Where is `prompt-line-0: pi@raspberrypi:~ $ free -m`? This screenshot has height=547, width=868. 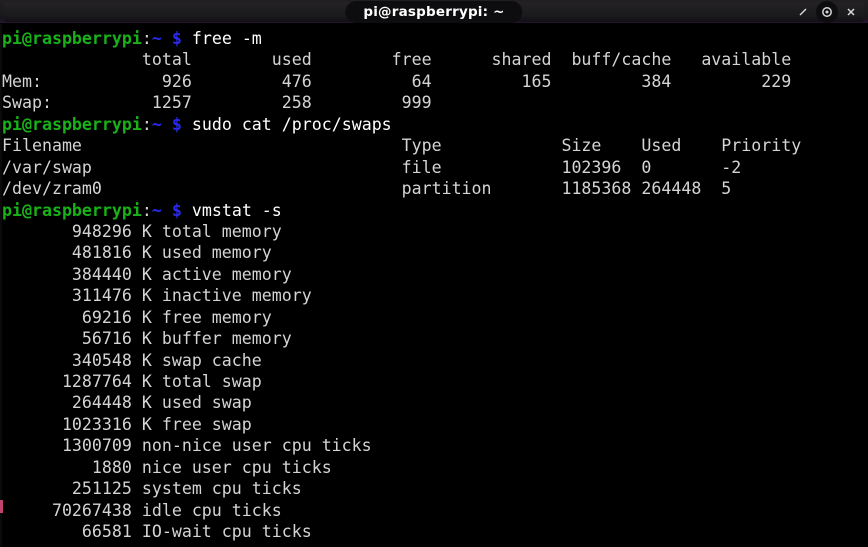
prompt-line-0: pi@raspberrypi:~ $ free -m is located at coordinates (401, 38).